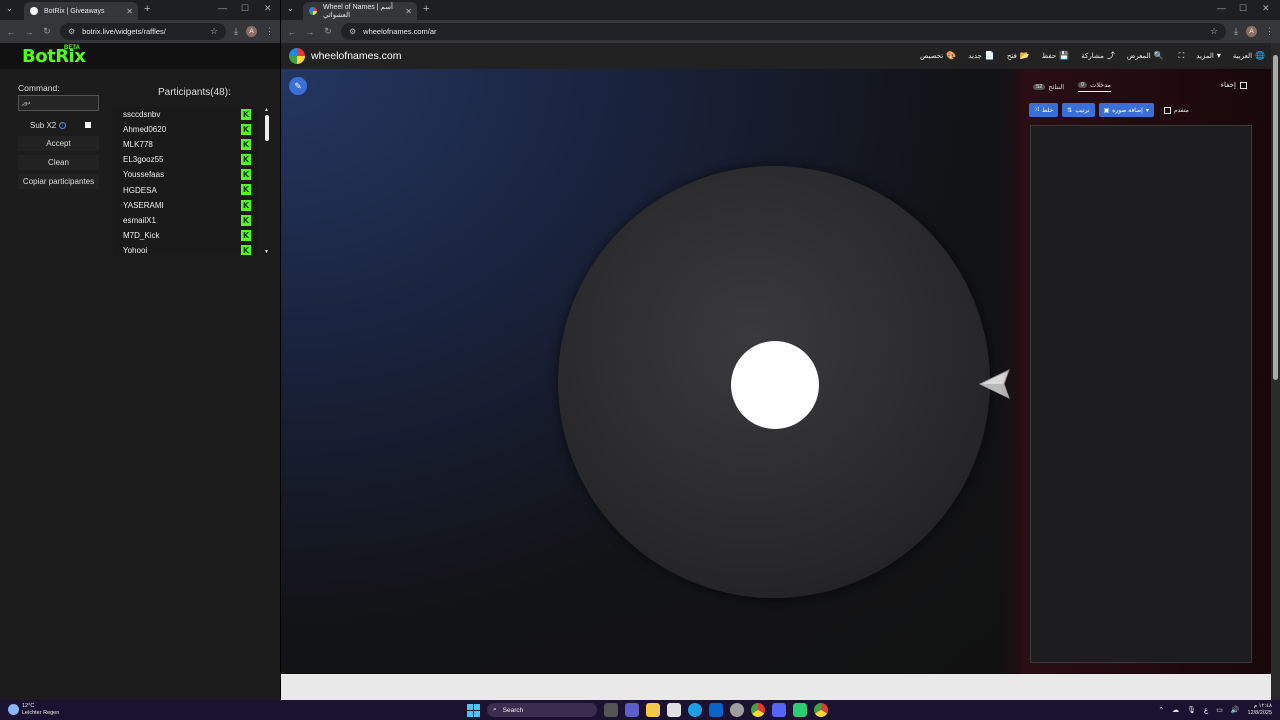  What do you see at coordinates (1191, 710) in the screenshot?
I see `mic-icon: 🎙` at bounding box center [1191, 710].